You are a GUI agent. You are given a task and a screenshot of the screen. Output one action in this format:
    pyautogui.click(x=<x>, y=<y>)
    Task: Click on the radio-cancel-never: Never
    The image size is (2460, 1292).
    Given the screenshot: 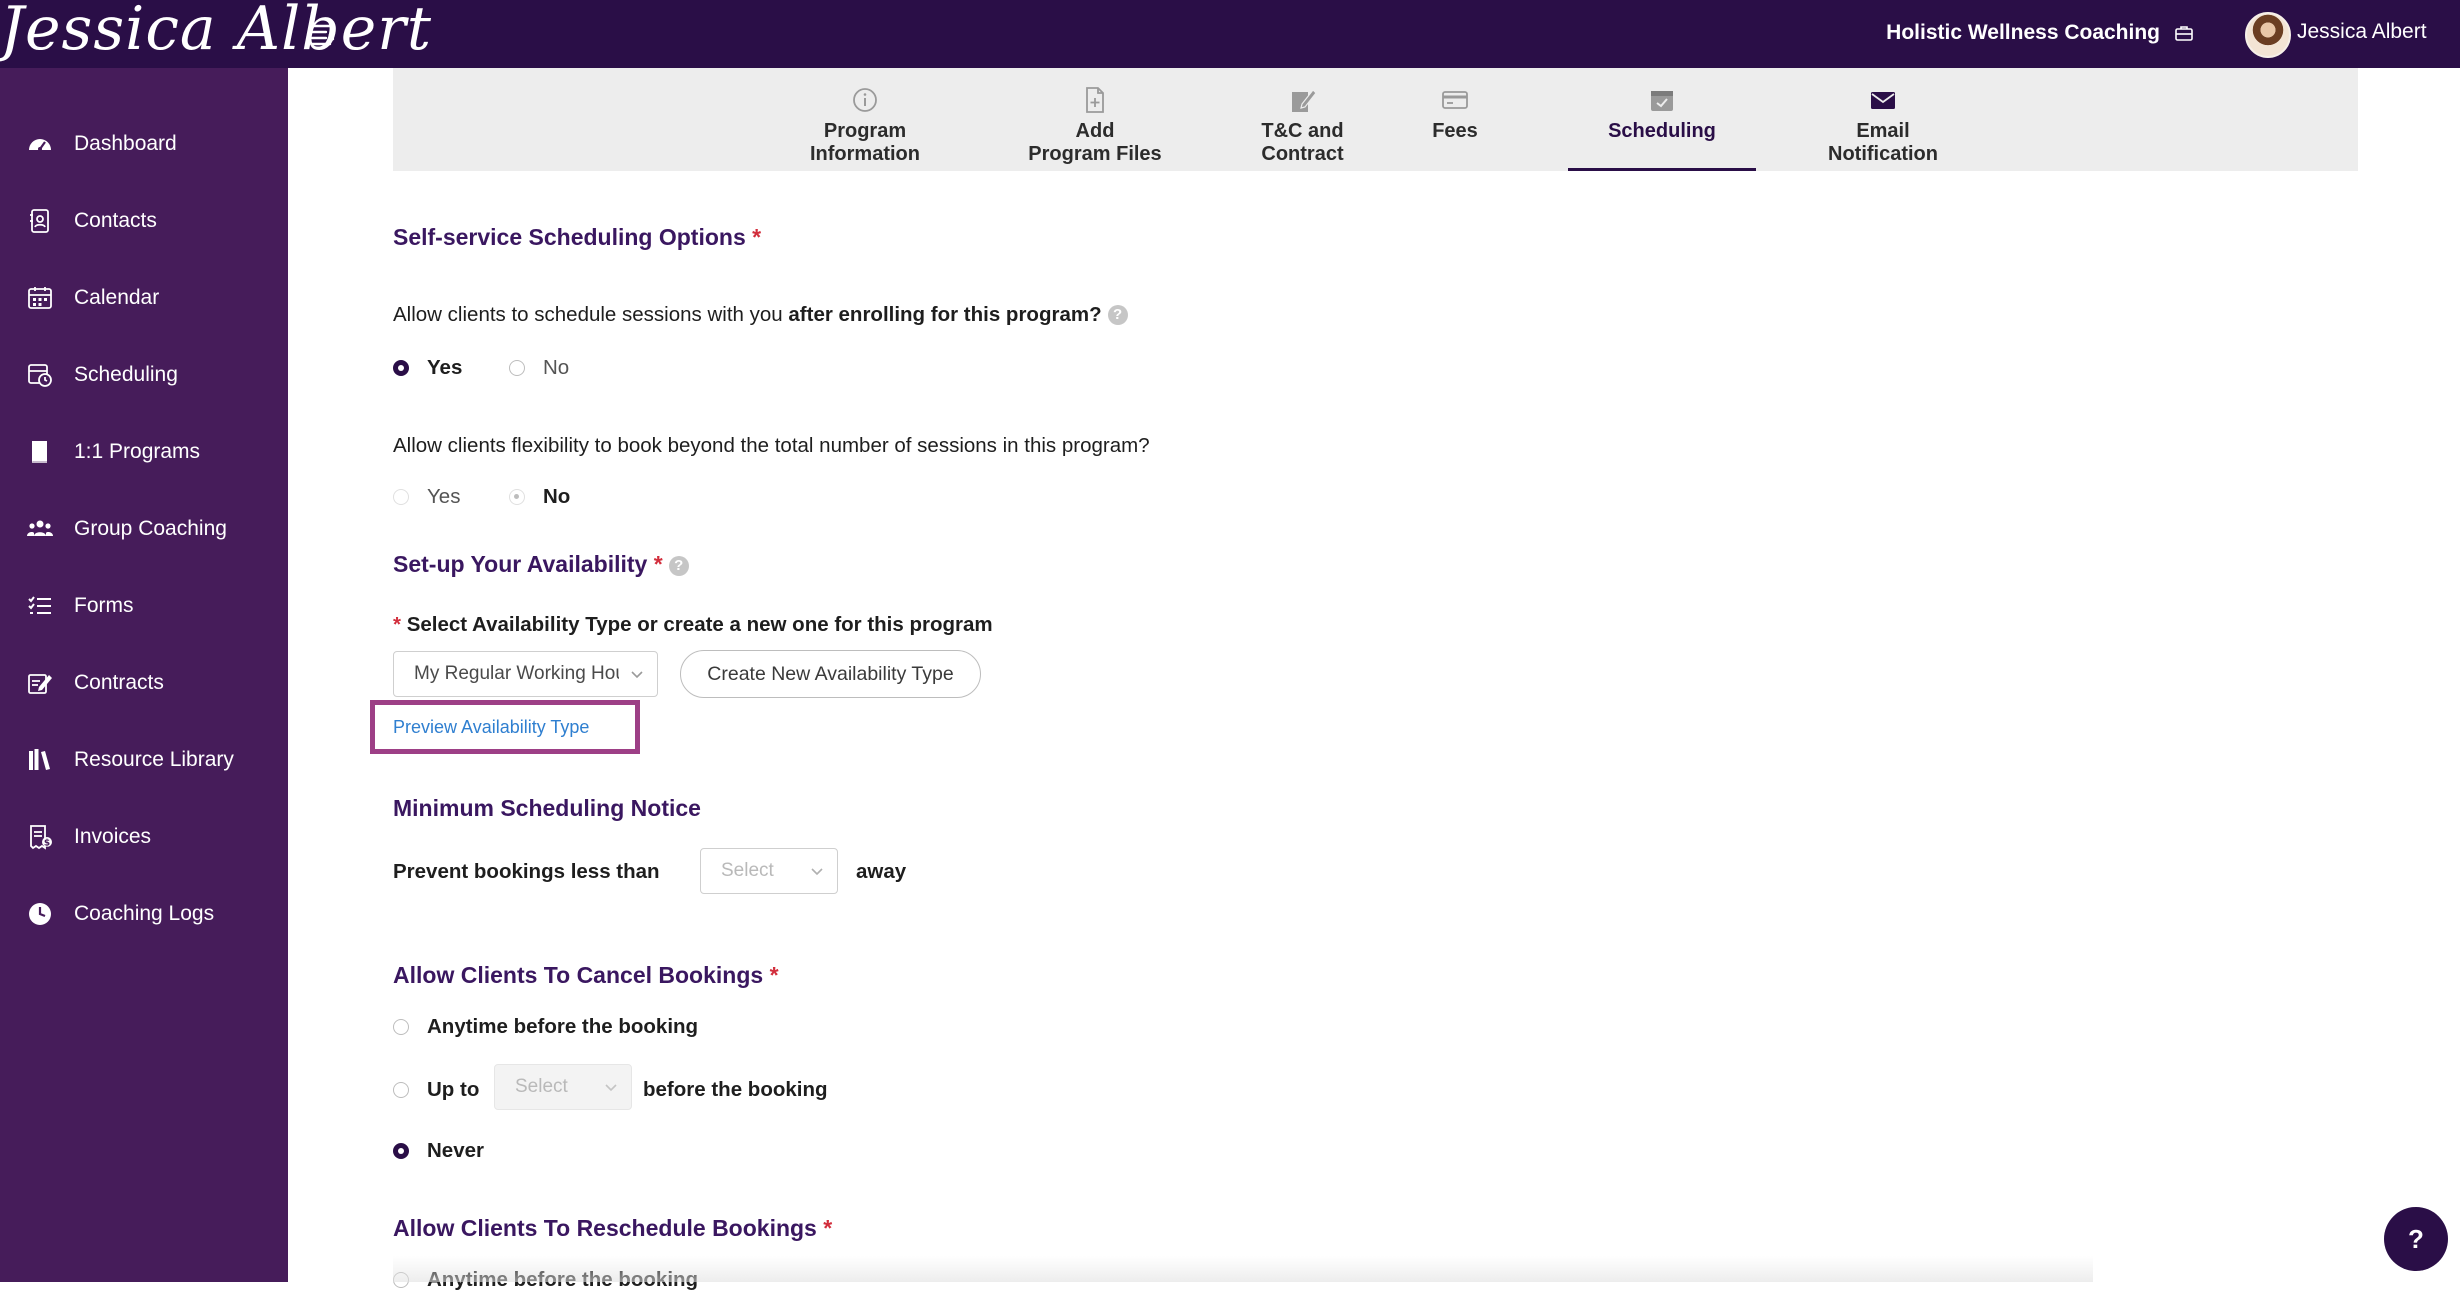 What is the action you would take?
    pyautogui.click(x=438, y=1151)
    